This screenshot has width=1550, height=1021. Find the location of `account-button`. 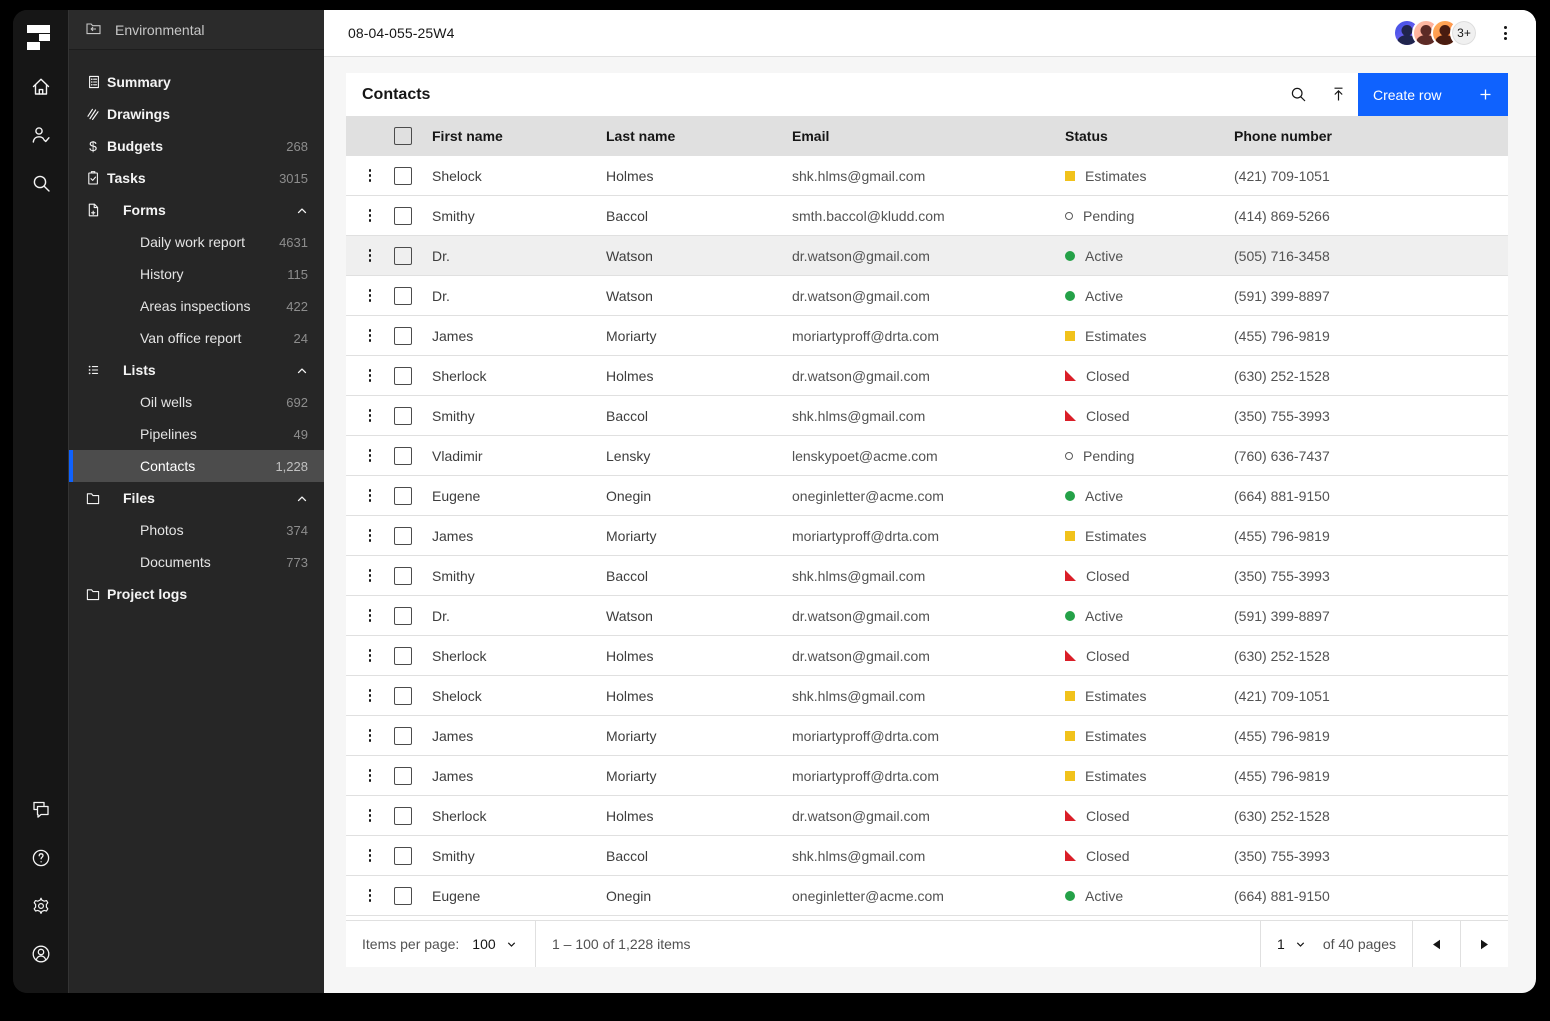

account-button is located at coordinates (41, 956).